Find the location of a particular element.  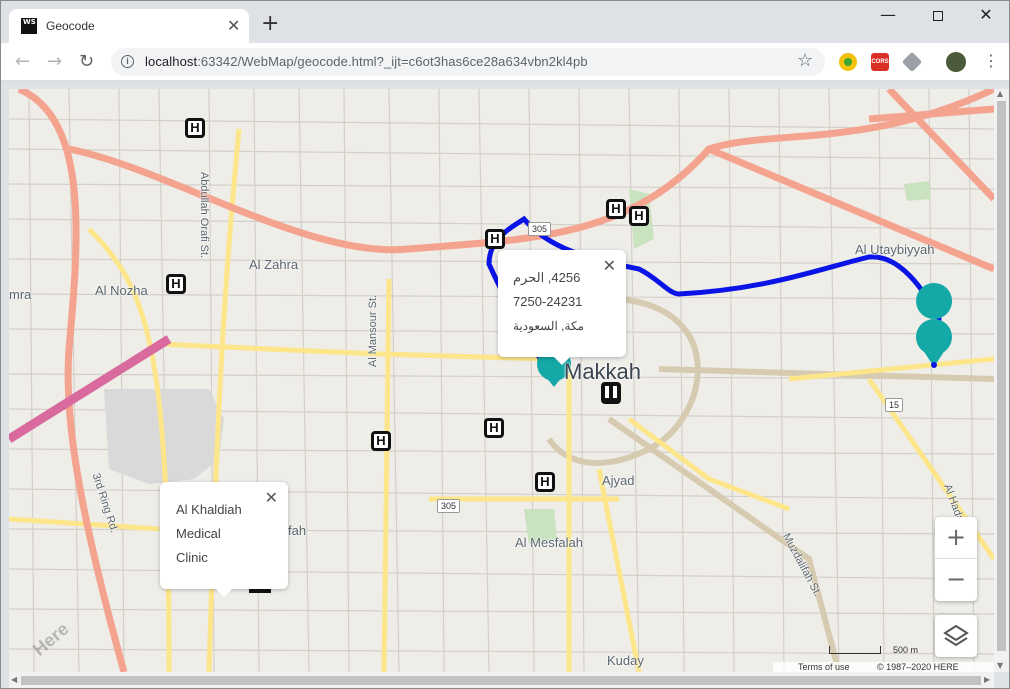

road-shield-15: 15 is located at coordinates (894, 405).